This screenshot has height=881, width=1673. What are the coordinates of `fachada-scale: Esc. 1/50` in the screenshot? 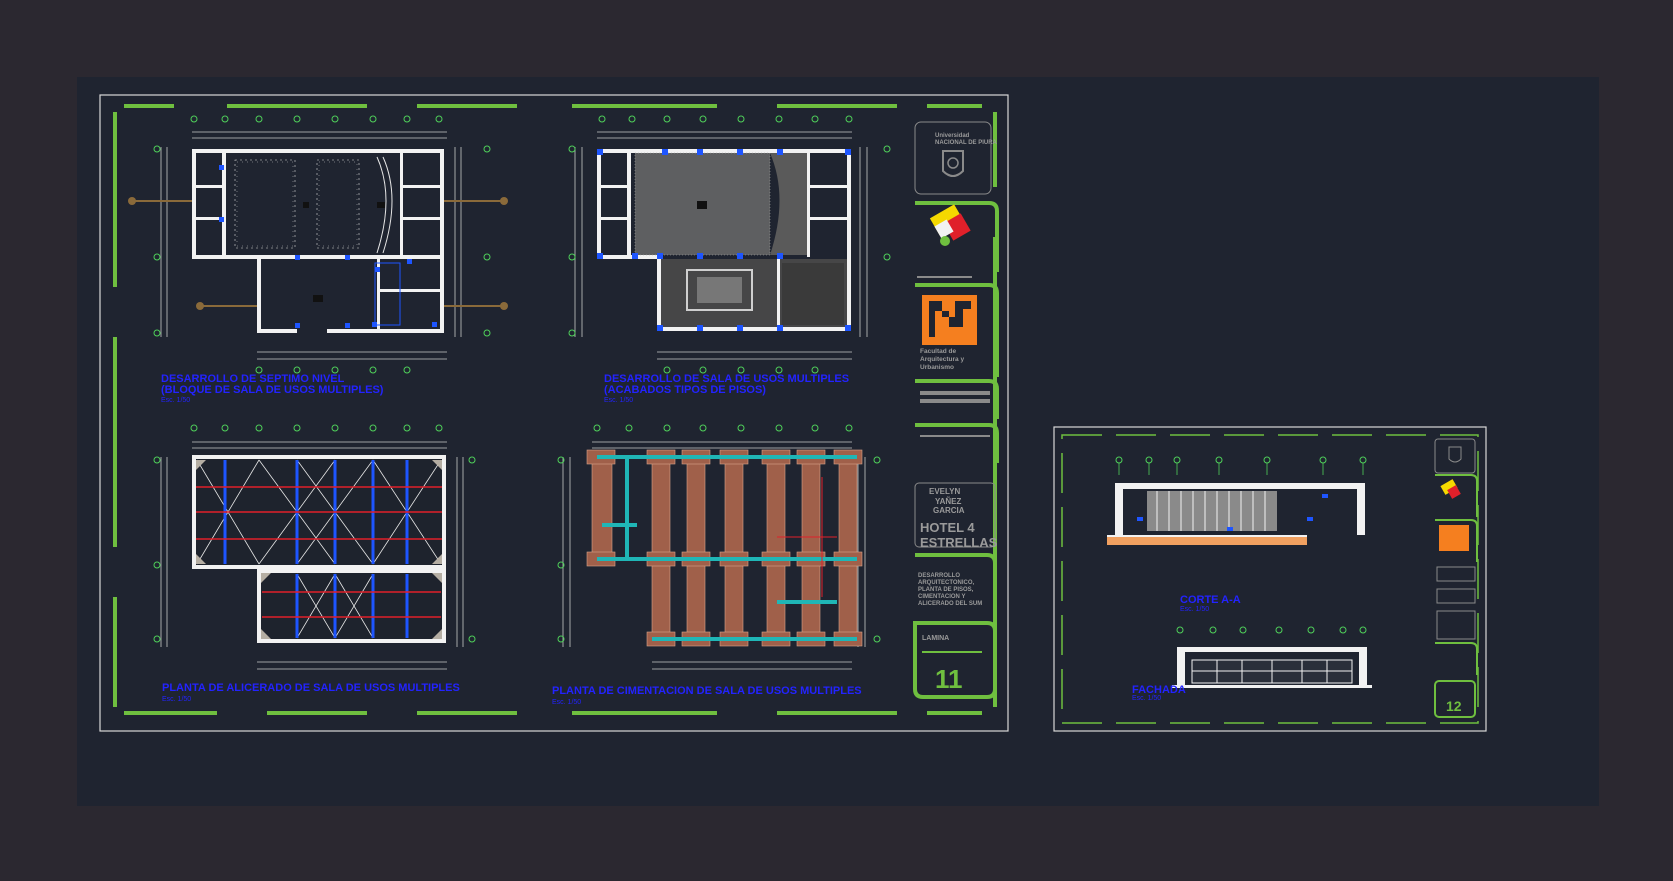 It's located at (1146, 698).